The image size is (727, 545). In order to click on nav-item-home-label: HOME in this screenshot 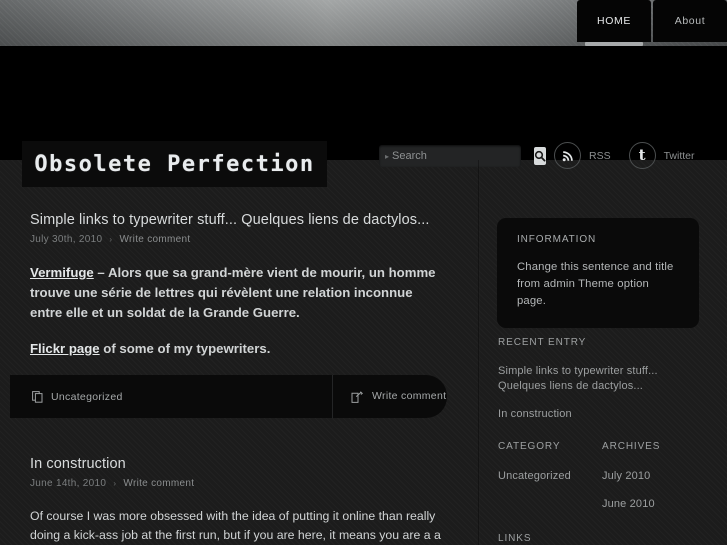, I will do `click(614, 21)`.